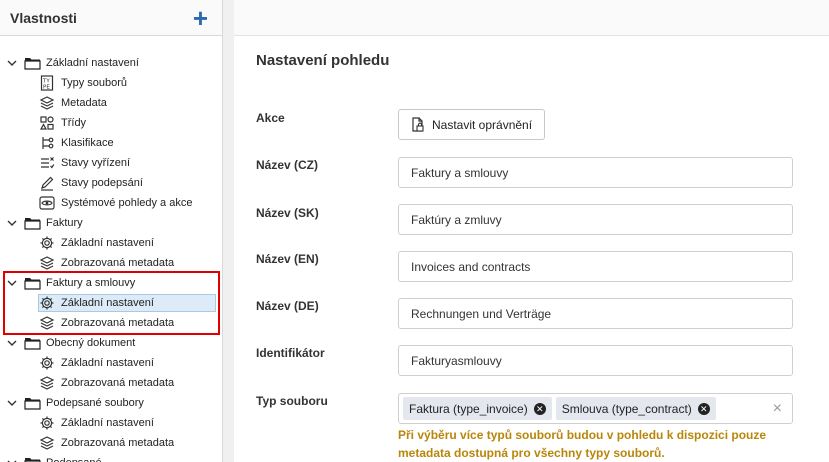 The width and height of the screenshot is (829, 462). I want to click on tree-item-label: Faktury a smlouvy, so click(91, 283).